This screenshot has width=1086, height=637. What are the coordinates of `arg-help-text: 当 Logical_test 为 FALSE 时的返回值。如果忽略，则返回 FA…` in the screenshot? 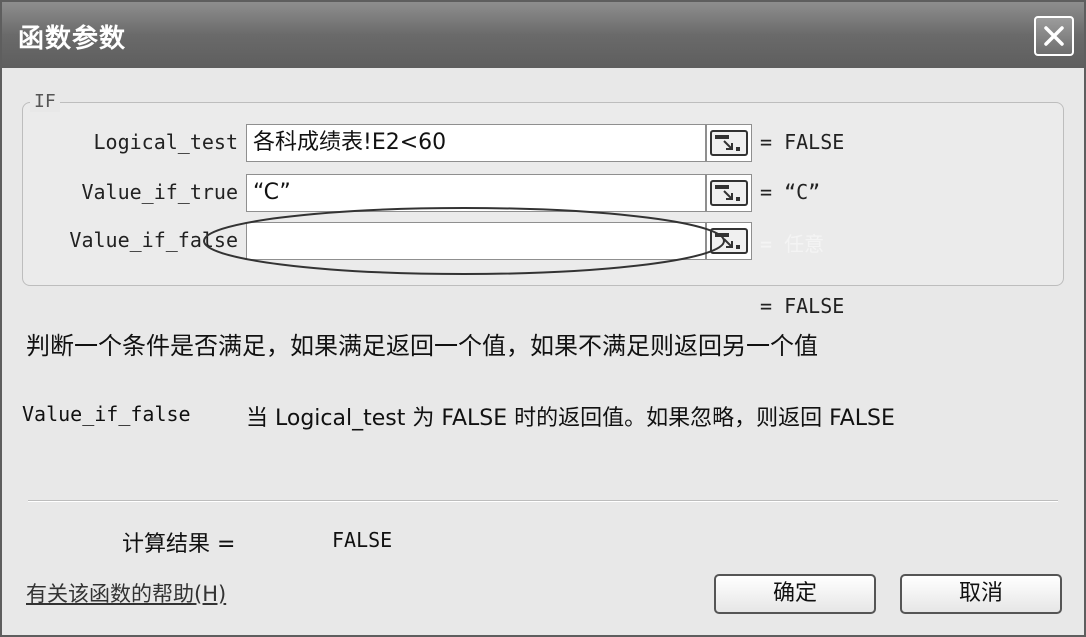 It's located at (570, 418).